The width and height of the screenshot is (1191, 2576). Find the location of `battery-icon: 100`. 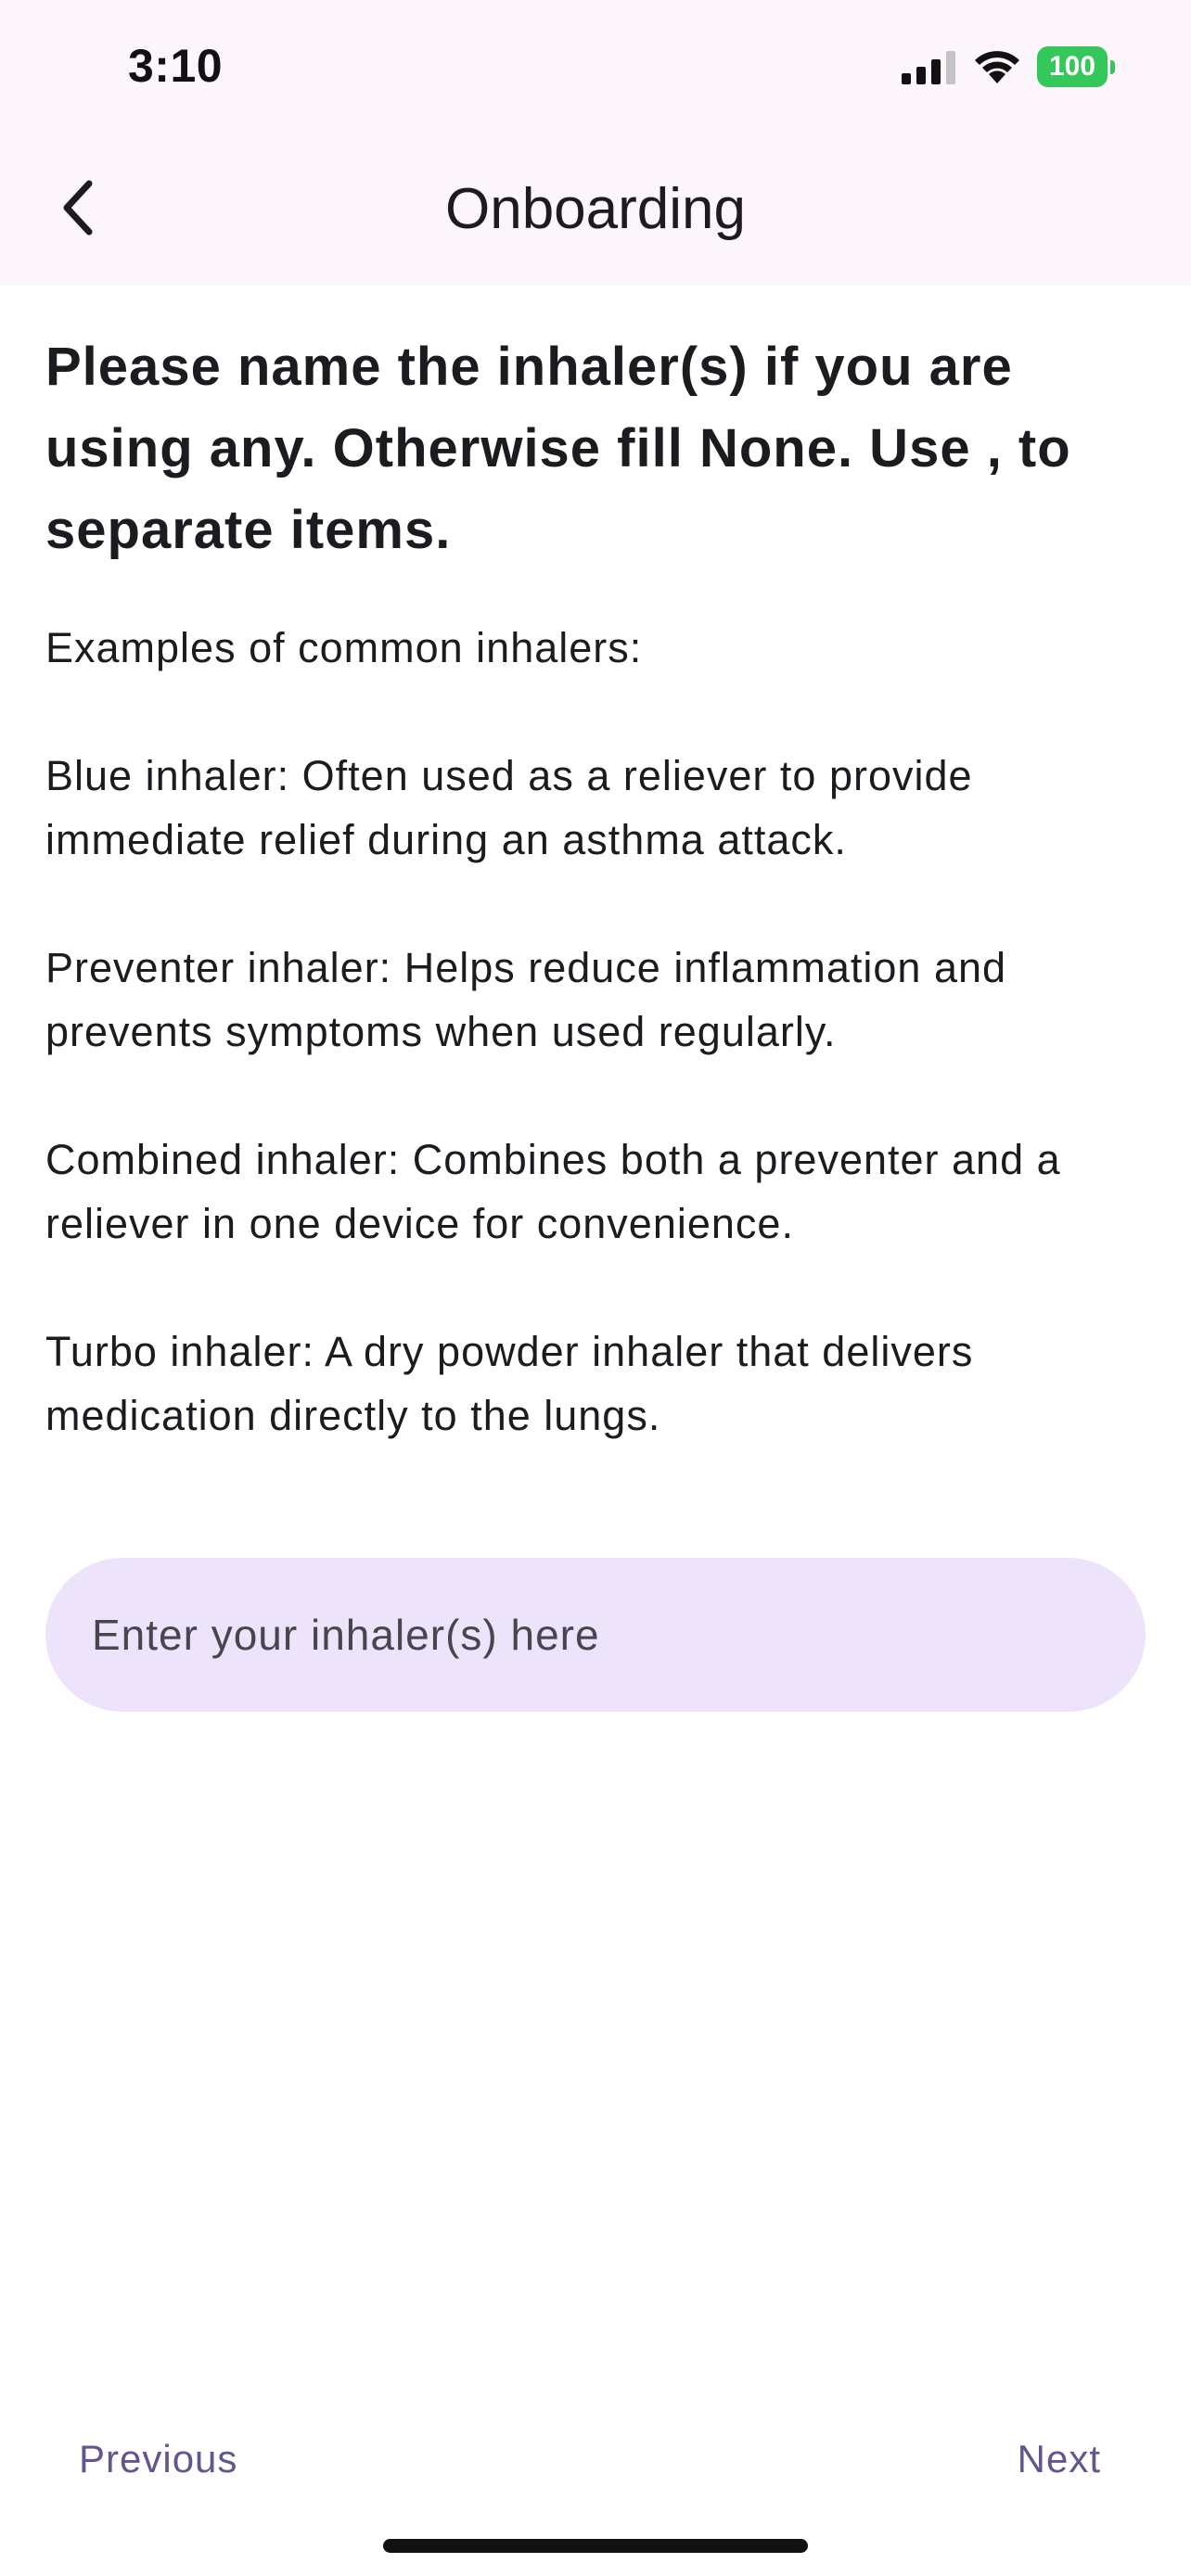

battery-icon: 100 is located at coordinates (1076, 66).